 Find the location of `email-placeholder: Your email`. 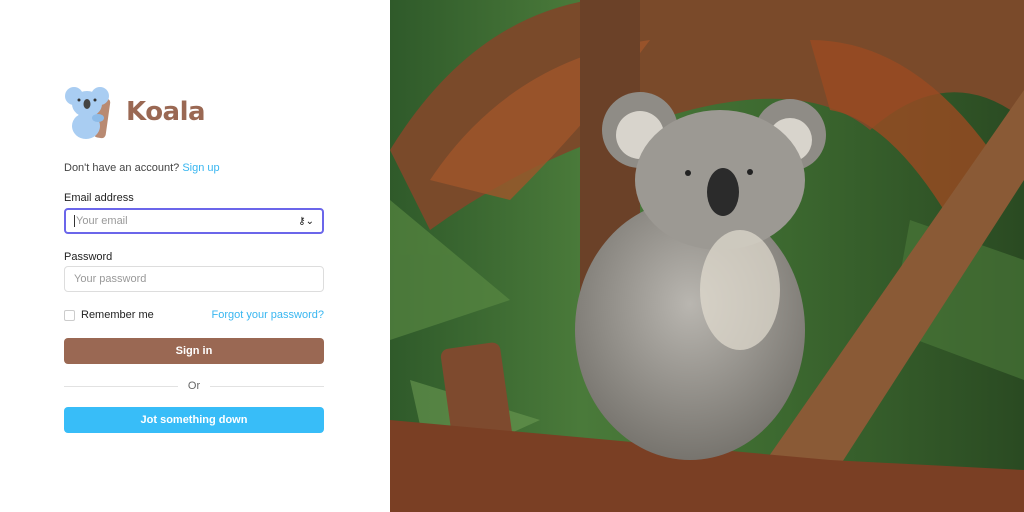

email-placeholder: Your email is located at coordinates (102, 221).